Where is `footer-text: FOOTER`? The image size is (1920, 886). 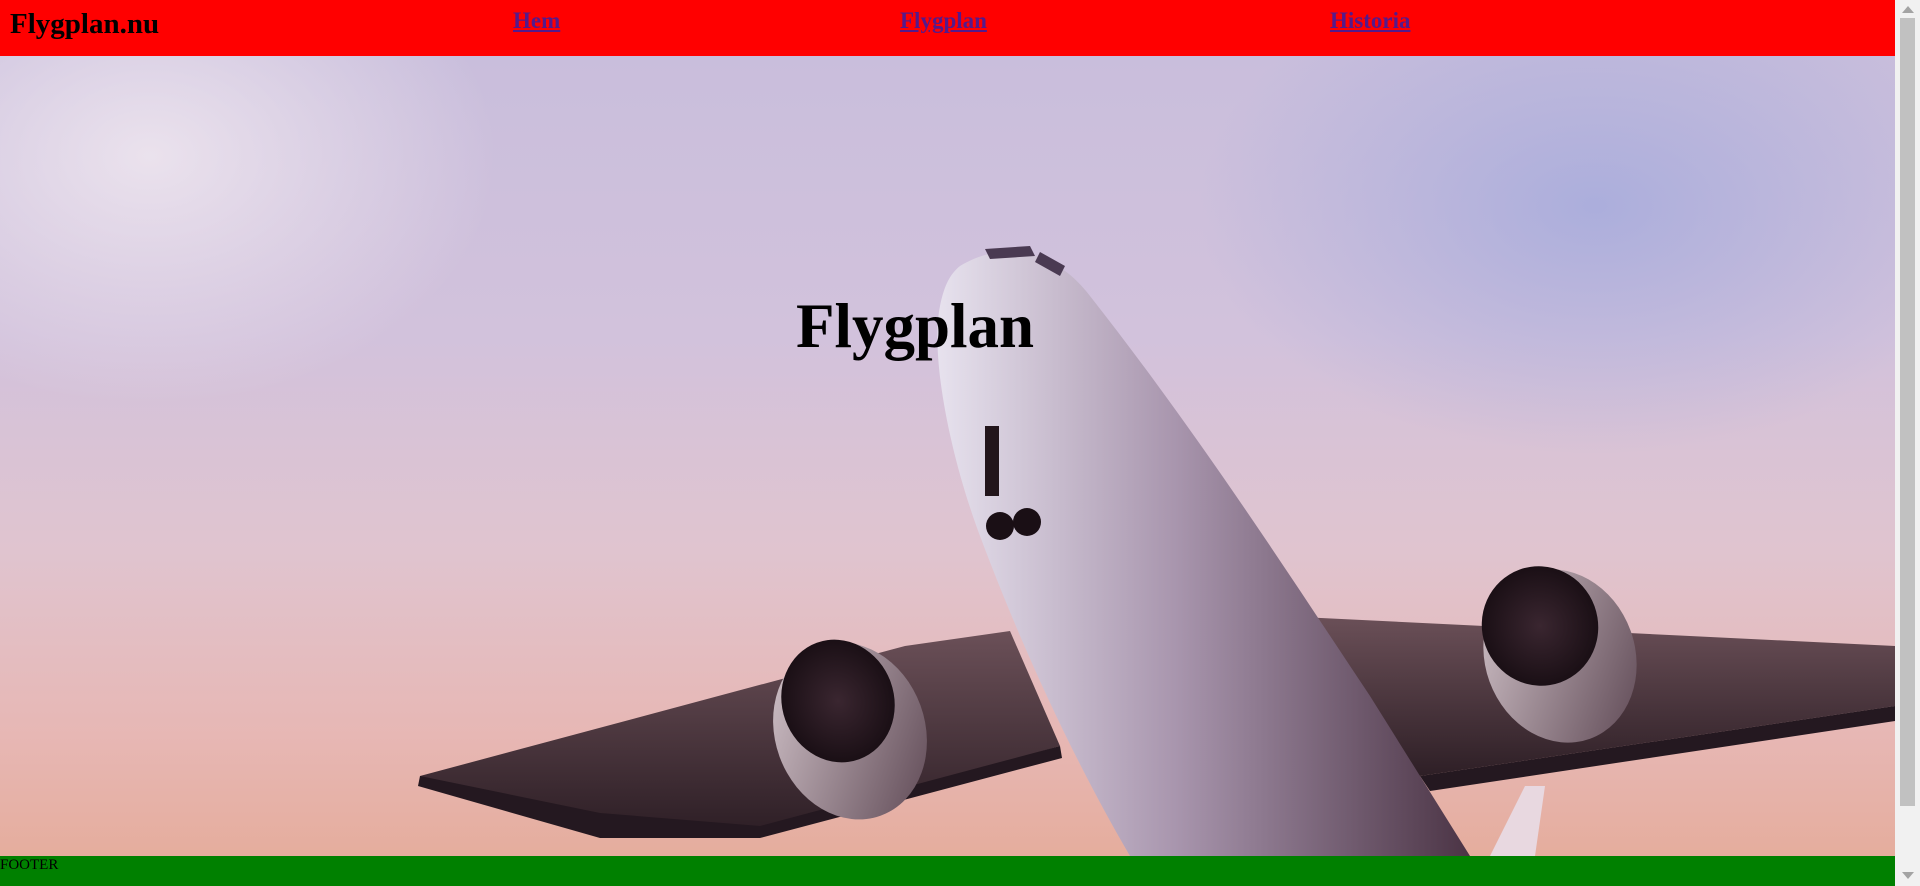 footer-text: FOOTER is located at coordinates (29, 865).